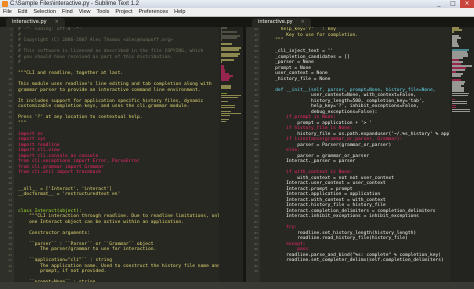  Describe the element at coordinates (237, 285) in the screenshot. I see `status-bar` at that location.